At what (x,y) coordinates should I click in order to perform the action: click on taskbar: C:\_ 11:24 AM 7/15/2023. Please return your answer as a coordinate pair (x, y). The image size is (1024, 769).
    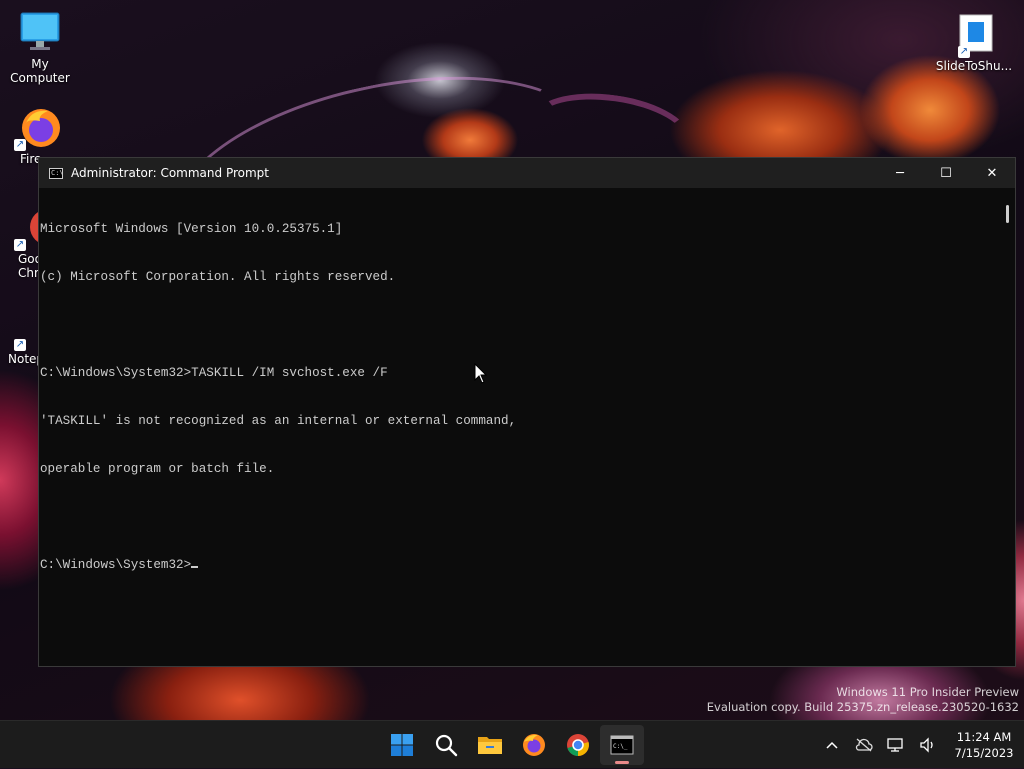
    Looking at the image, I should click on (512, 744).